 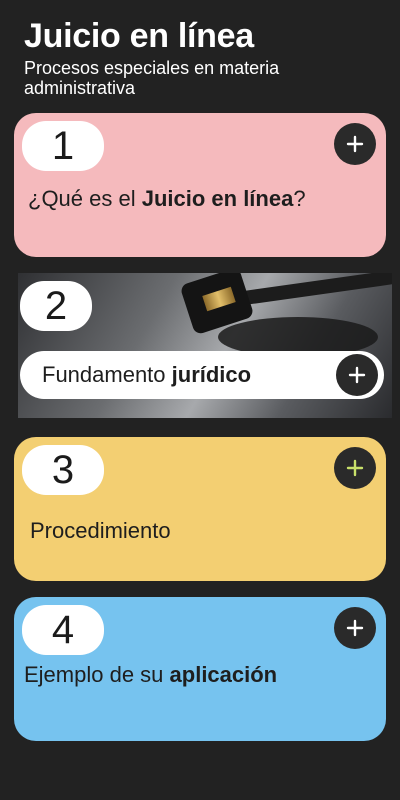 What do you see at coordinates (63, 630) in the screenshot?
I see `card-number: 4` at bounding box center [63, 630].